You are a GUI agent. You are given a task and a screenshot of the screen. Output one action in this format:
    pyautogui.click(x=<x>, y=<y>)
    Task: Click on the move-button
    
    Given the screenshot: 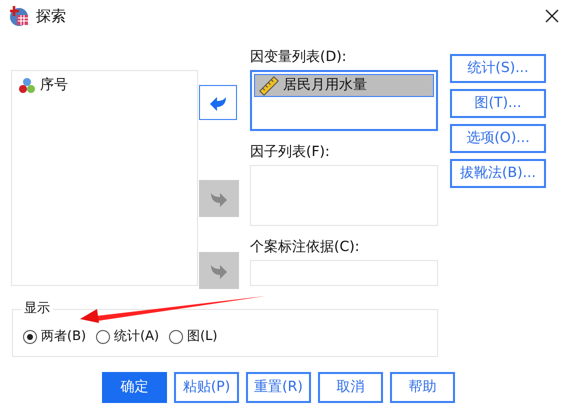 What is the action you would take?
    pyautogui.click(x=218, y=102)
    